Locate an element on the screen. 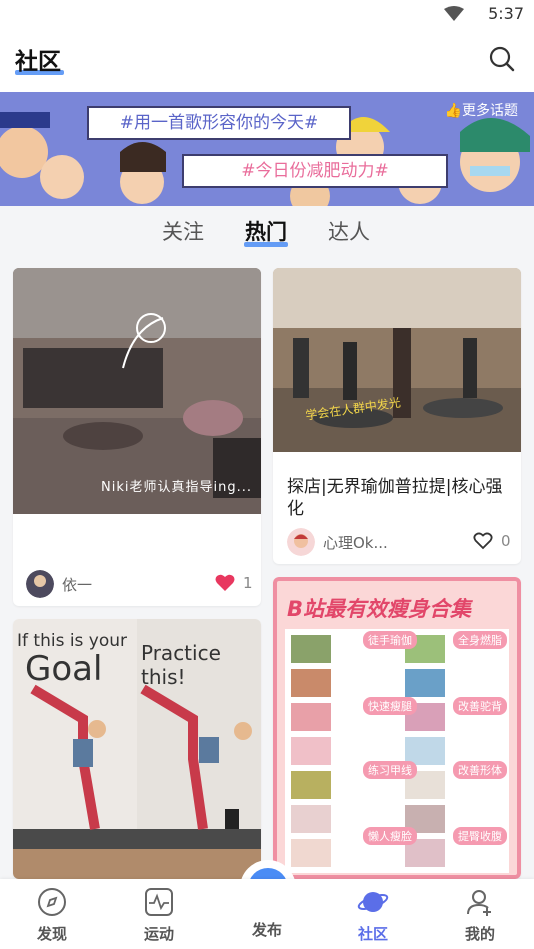  like-count: 1 is located at coordinates (248, 583).